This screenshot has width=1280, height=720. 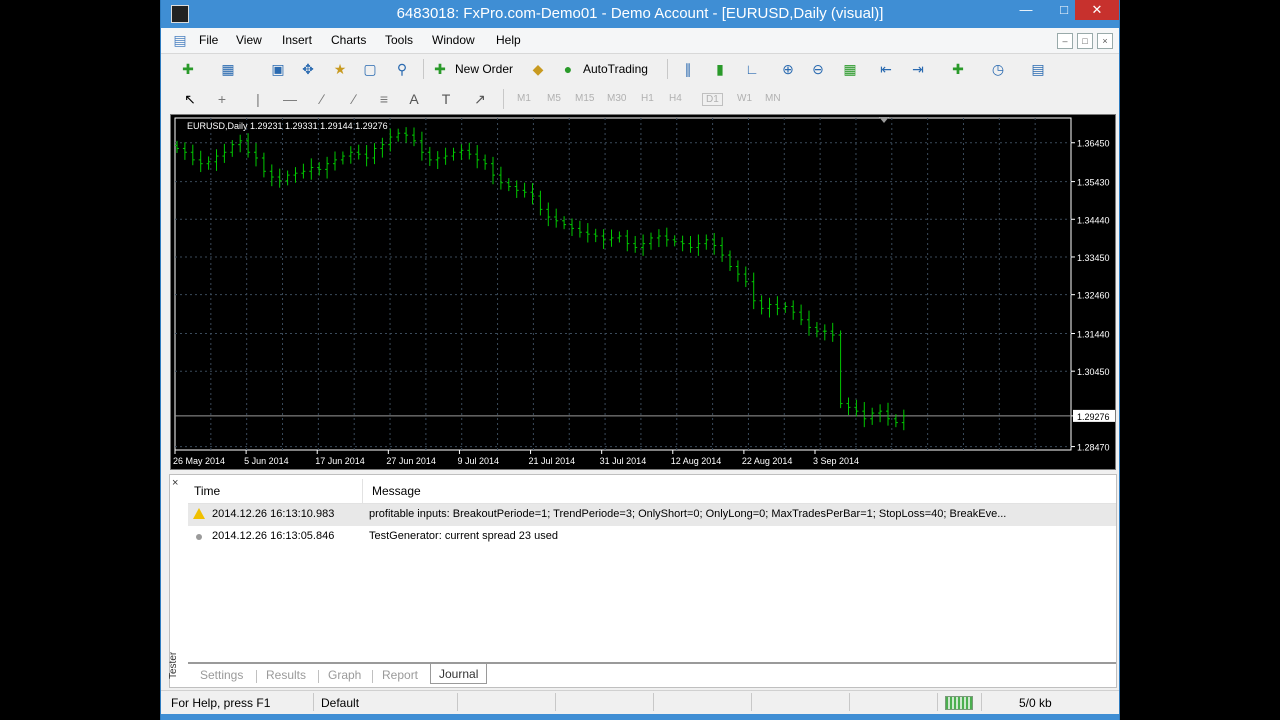 What do you see at coordinates (222, 99) in the screenshot?
I see `crosshair-icon: +` at bounding box center [222, 99].